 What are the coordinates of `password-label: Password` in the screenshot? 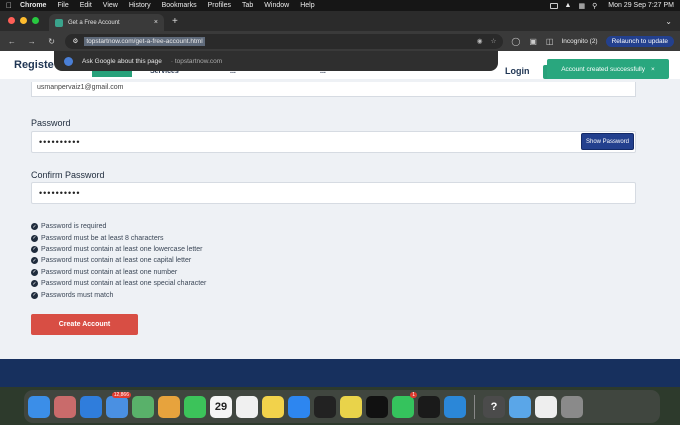 It's located at (51, 123).